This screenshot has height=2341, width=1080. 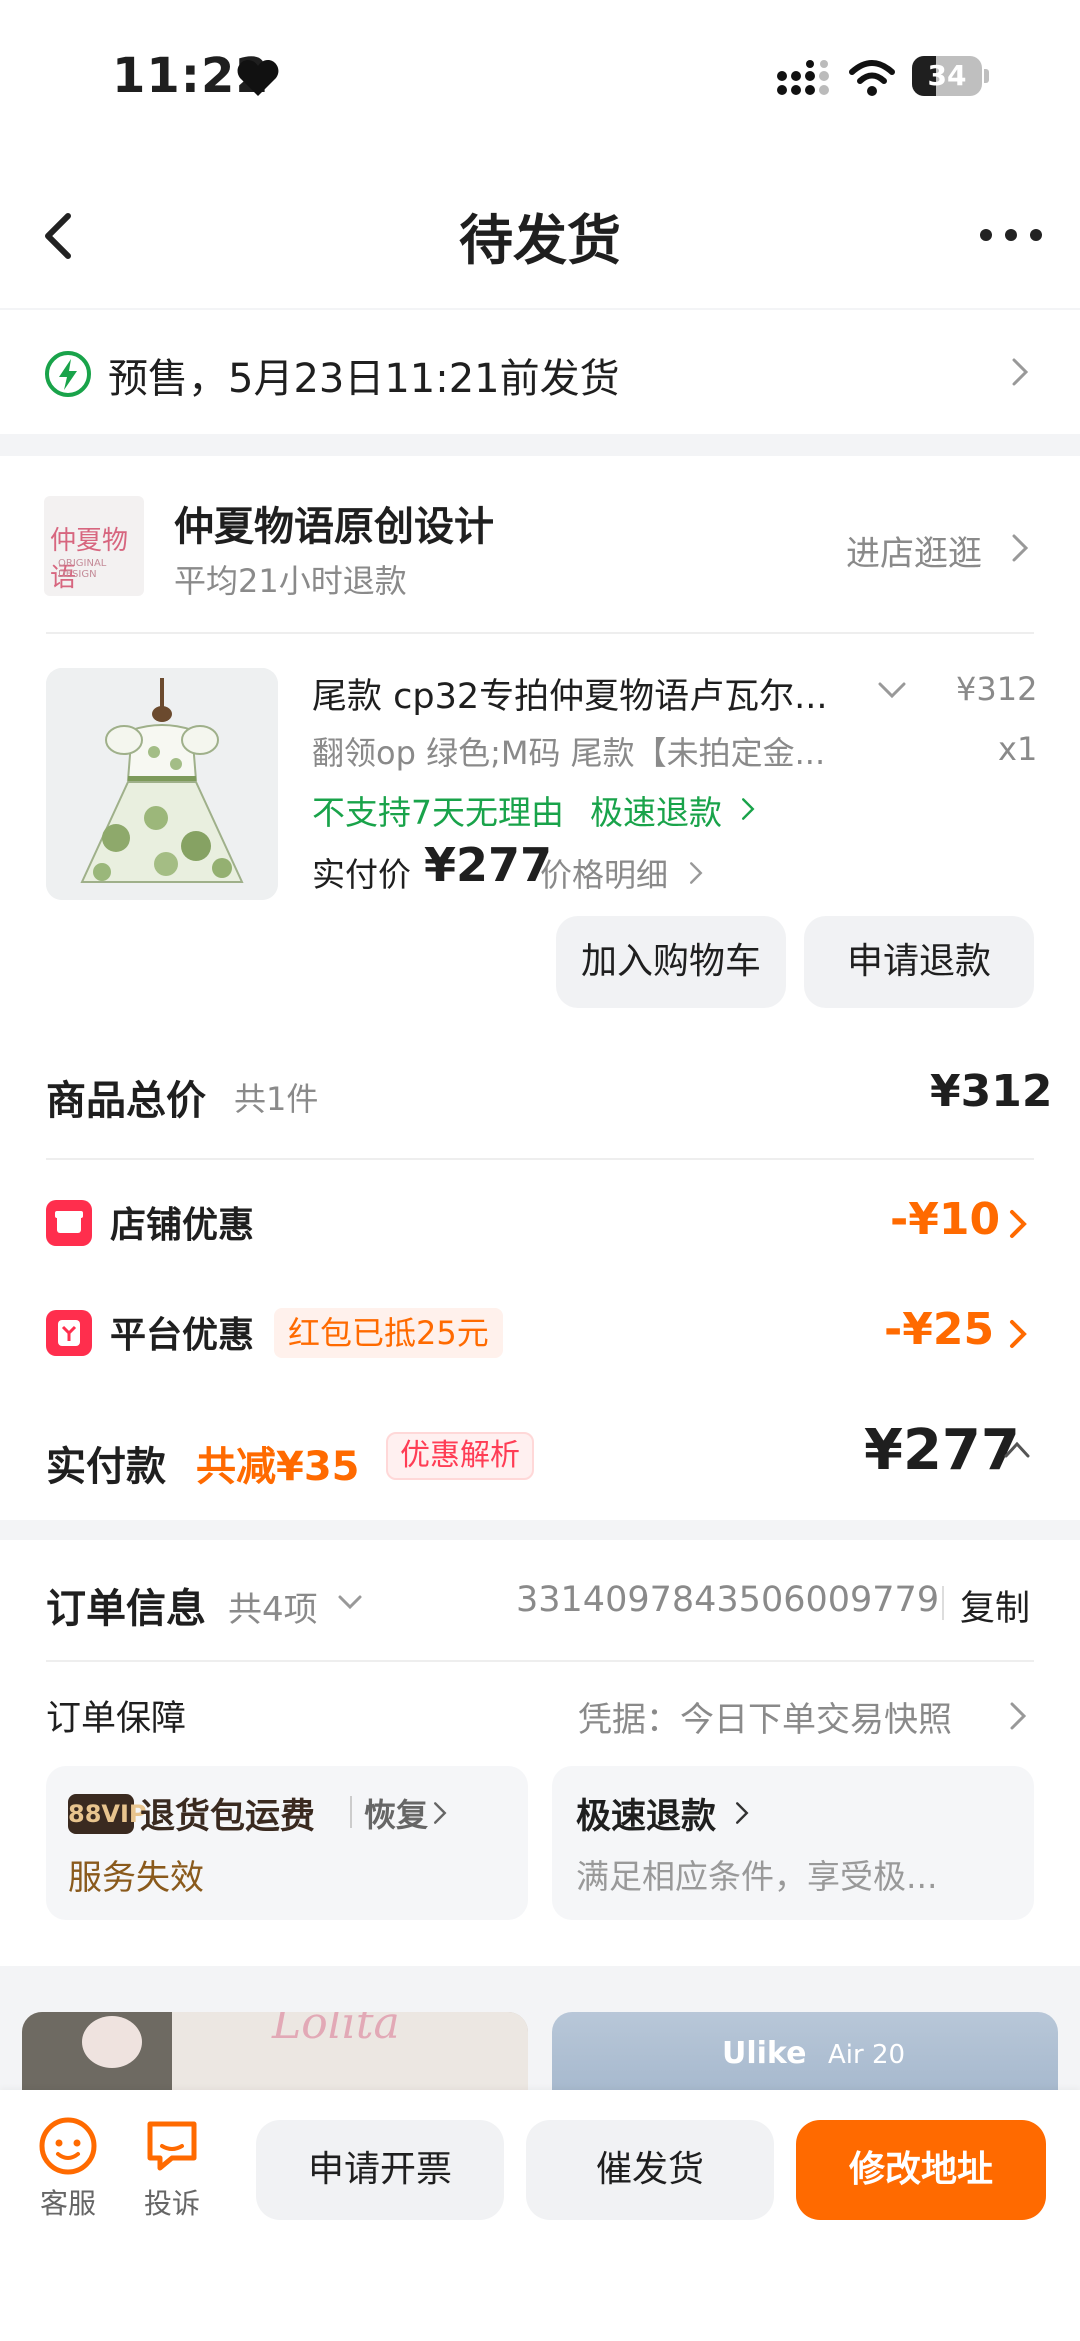 I want to click on modify-address-button: 修改地址, so click(x=921, y=2170).